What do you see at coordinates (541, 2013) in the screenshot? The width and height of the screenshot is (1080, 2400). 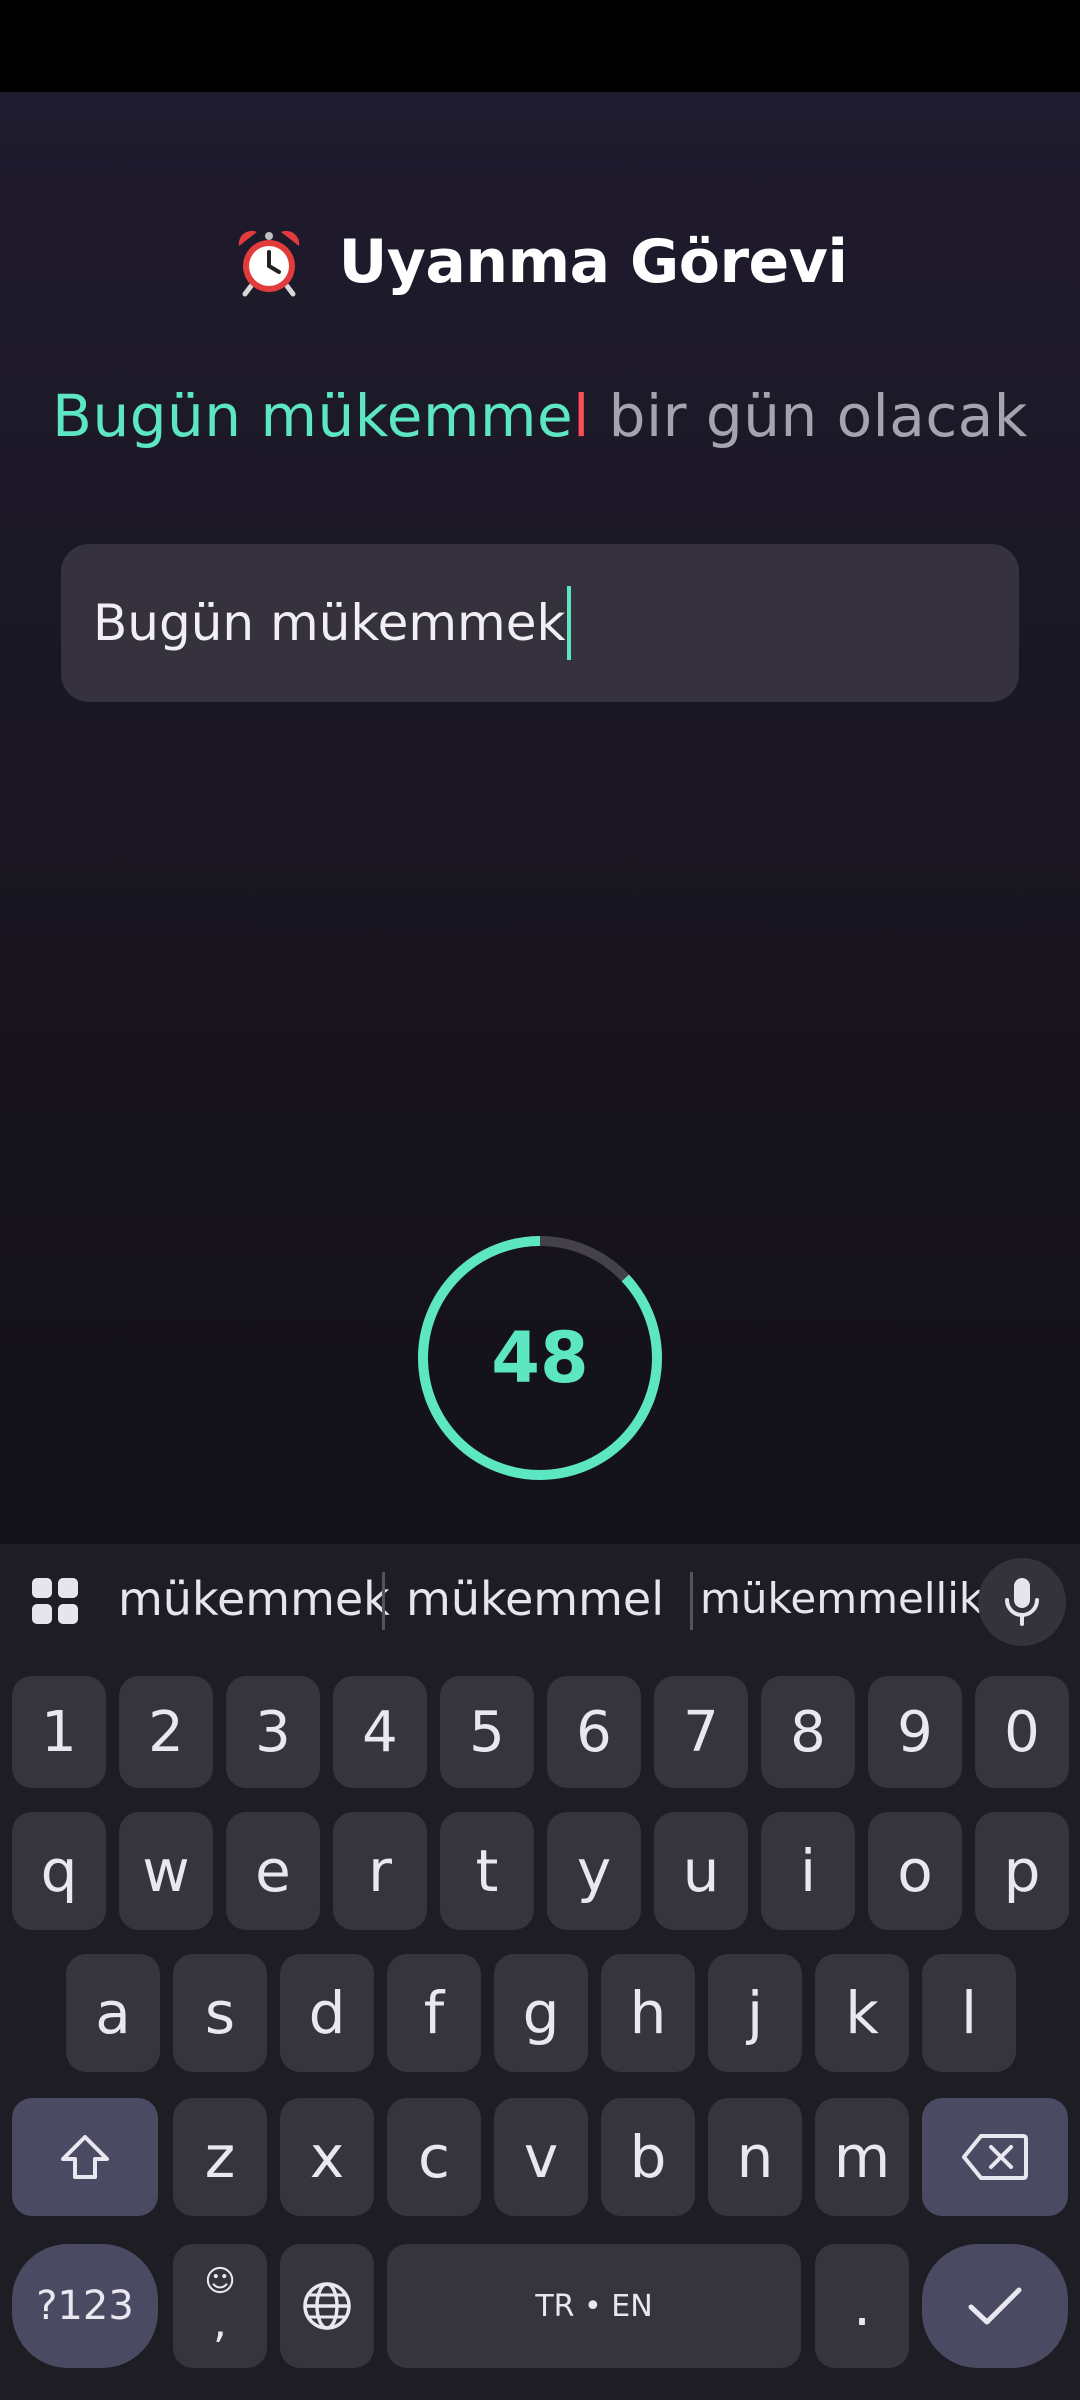 I see `key-g: g` at bounding box center [541, 2013].